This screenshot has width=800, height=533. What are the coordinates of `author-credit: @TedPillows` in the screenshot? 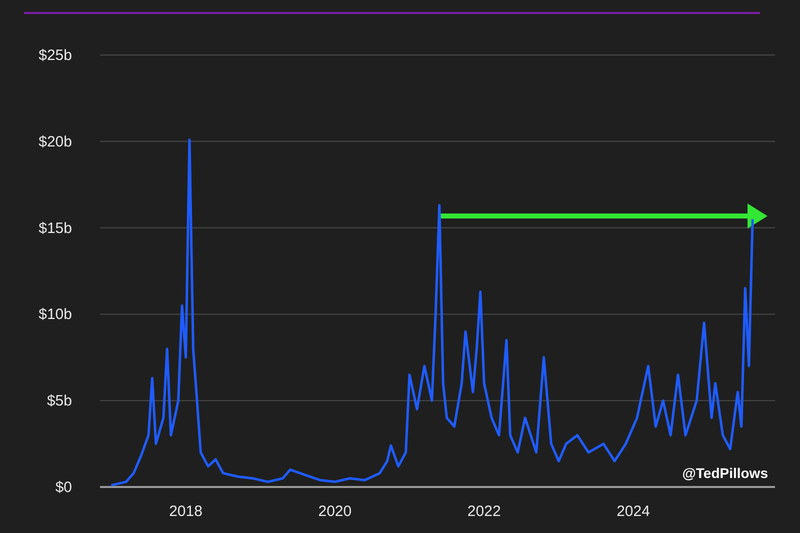 It's located at (725, 473).